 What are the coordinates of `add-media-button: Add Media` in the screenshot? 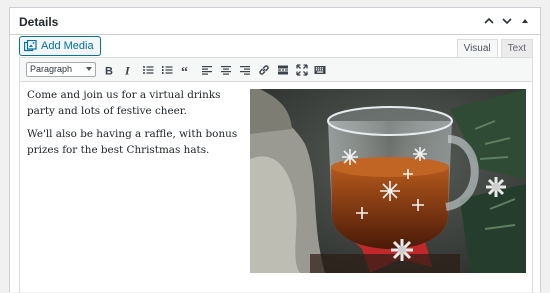 It's located at (60, 46).